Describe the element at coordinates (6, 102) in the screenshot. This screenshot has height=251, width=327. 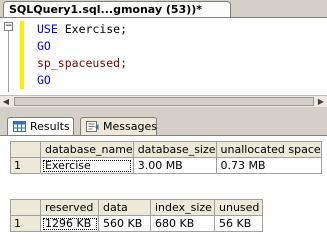
I see `scroll-left-icon: ◀` at that location.